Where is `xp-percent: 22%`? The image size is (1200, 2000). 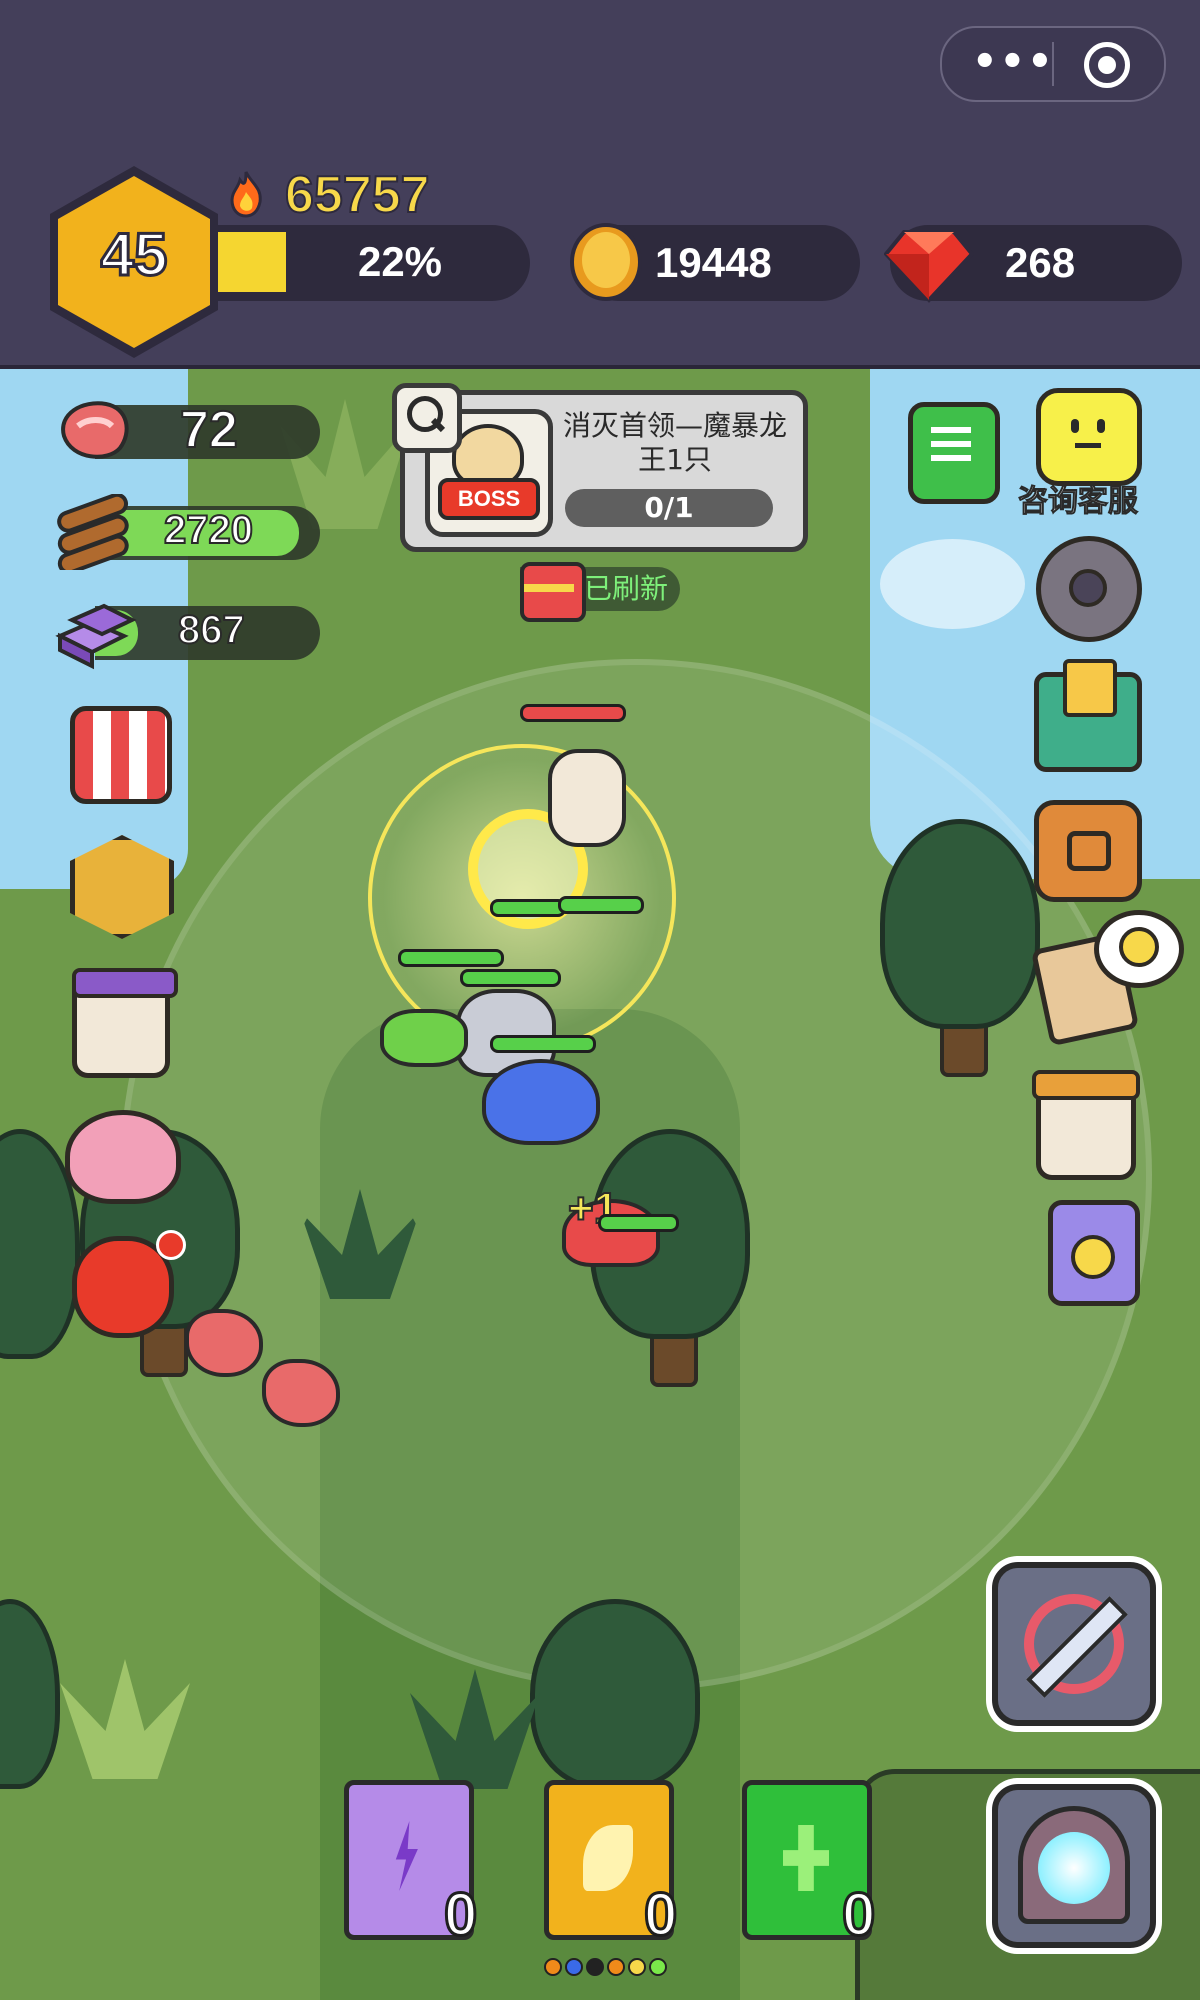
xp-percent: 22% is located at coordinates (400, 261).